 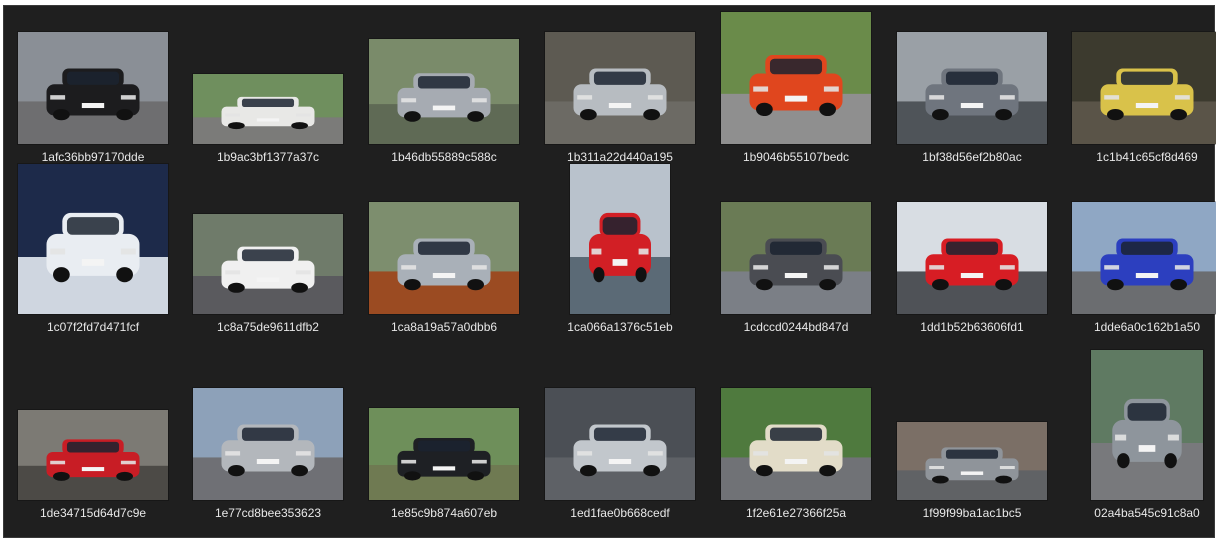 What do you see at coordinates (93, 327) in the screenshot?
I see `file-name-label: 1c07f2fd7d471fcf` at bounding box center [93, 327].